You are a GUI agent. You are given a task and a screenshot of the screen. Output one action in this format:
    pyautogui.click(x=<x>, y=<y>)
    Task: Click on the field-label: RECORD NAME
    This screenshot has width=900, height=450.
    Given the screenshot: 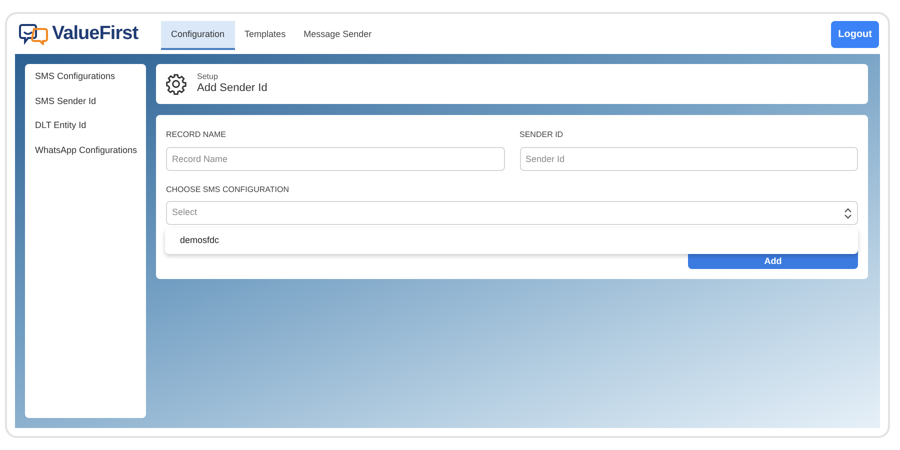 What is the action you would take?
    pyautogui.click(x=197, y=135)
    